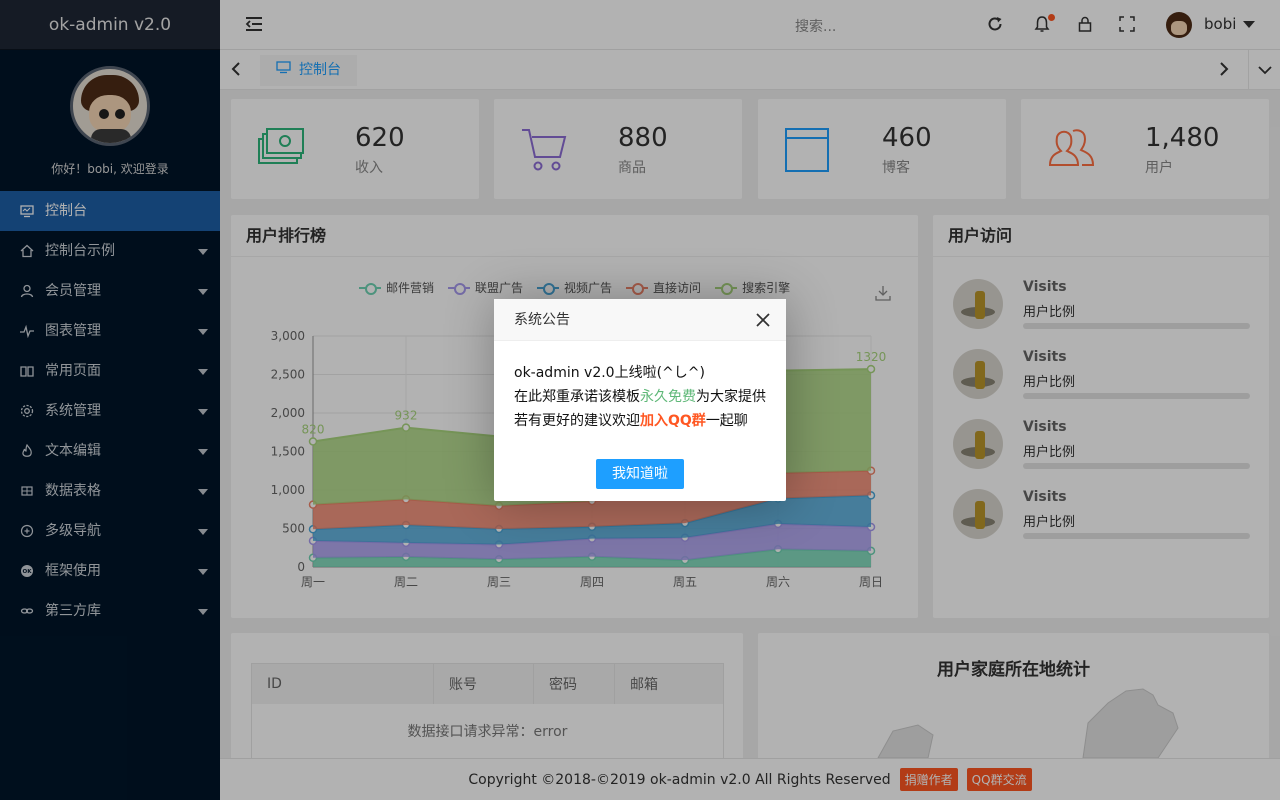 Image resolution: width=1280 pixels, height=800 pixels. I want to click on highlight-free: 永久免费, so click(668, 397).